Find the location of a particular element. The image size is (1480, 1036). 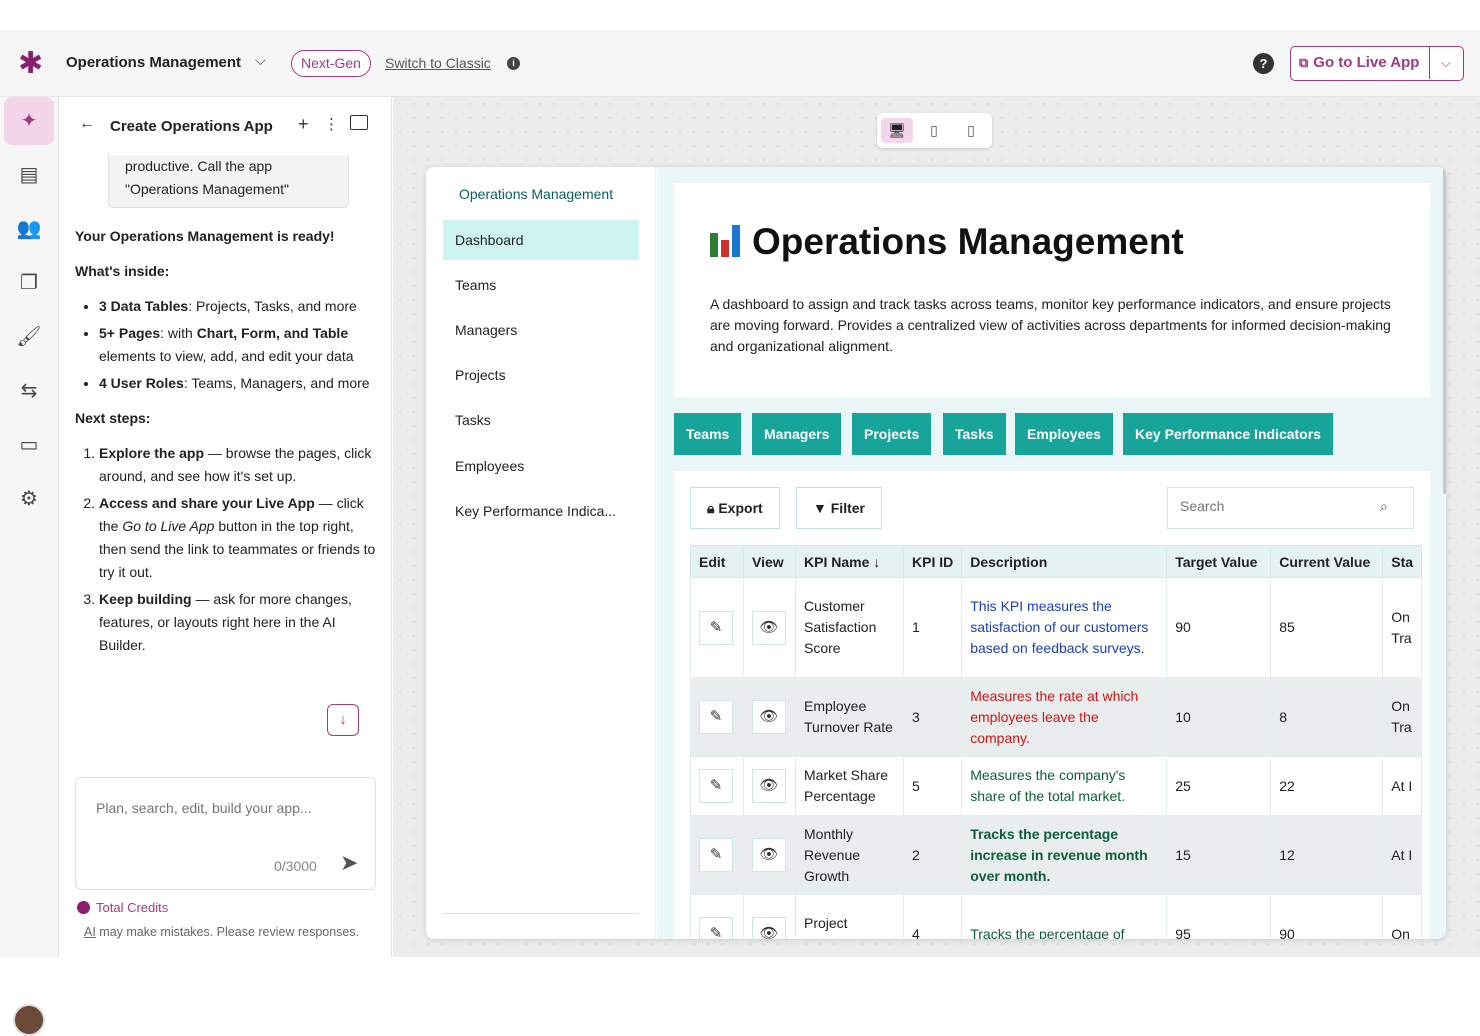

kebab-menu-icon: ⋮ is located at coordinates (331, 124).